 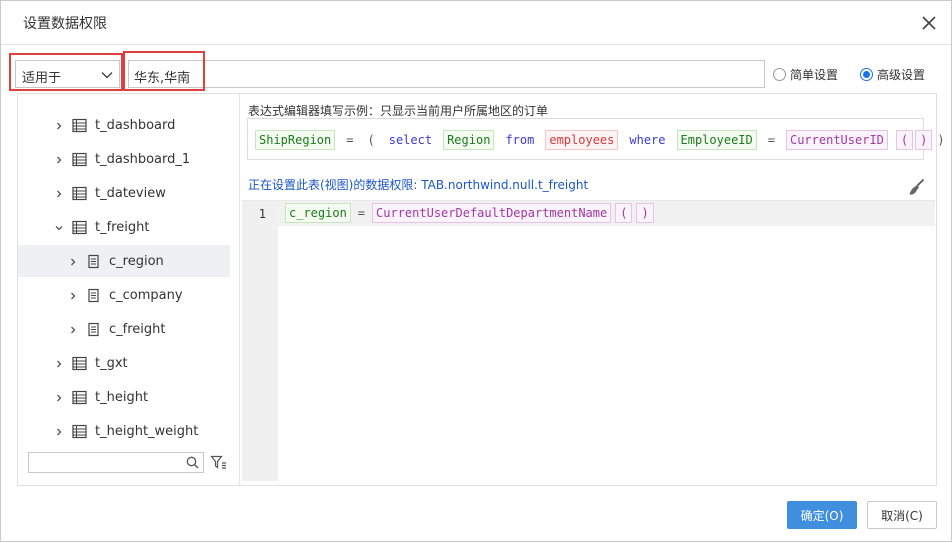 I want to click on tree-item: t_dashboard_1, so click(x=124, y=159).